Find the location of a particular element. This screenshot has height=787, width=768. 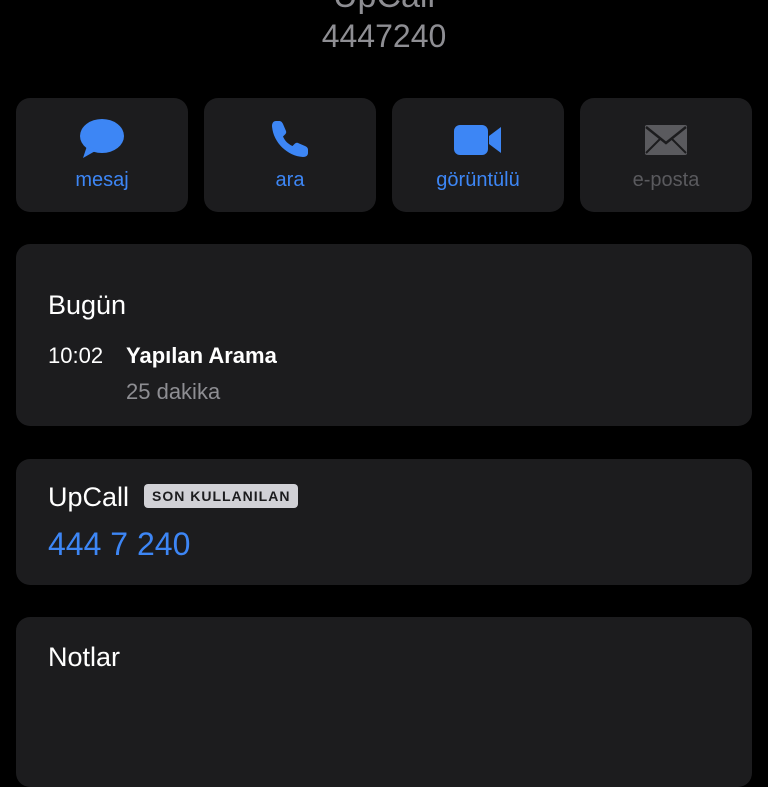

call-button: ara is located at coordinates (290, 155).